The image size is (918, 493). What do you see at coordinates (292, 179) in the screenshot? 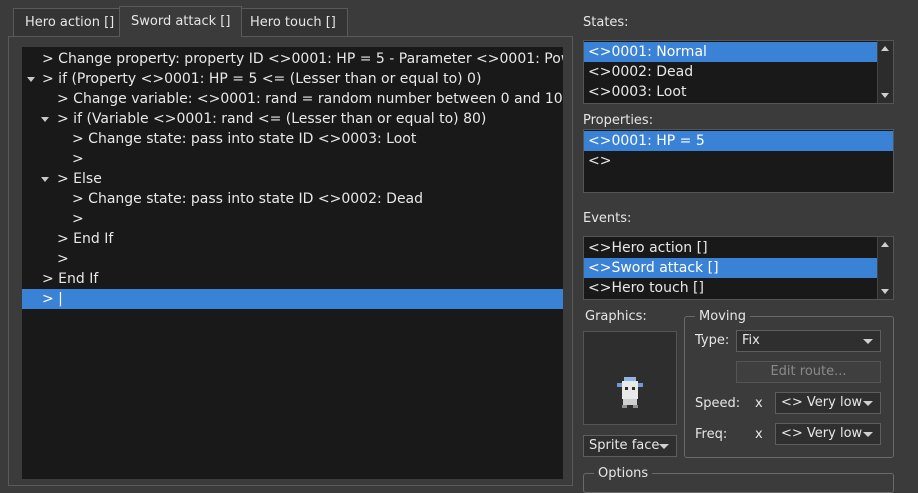
I see `command-line: > Else` at bounding box center [292, 179].